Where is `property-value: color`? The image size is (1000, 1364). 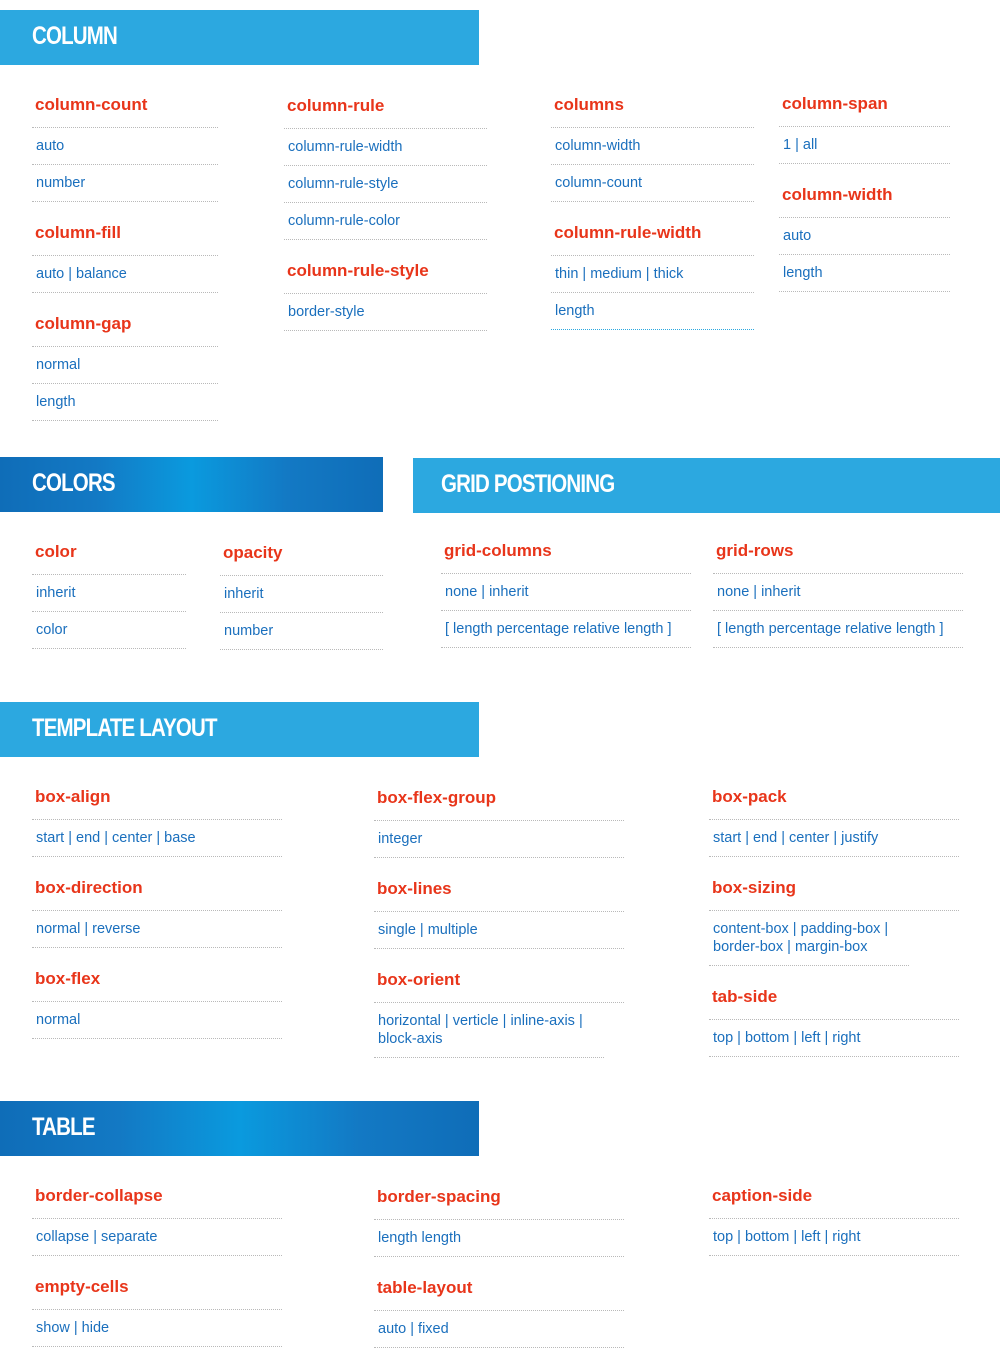
property-value: color is located at coordinates (109, 630).